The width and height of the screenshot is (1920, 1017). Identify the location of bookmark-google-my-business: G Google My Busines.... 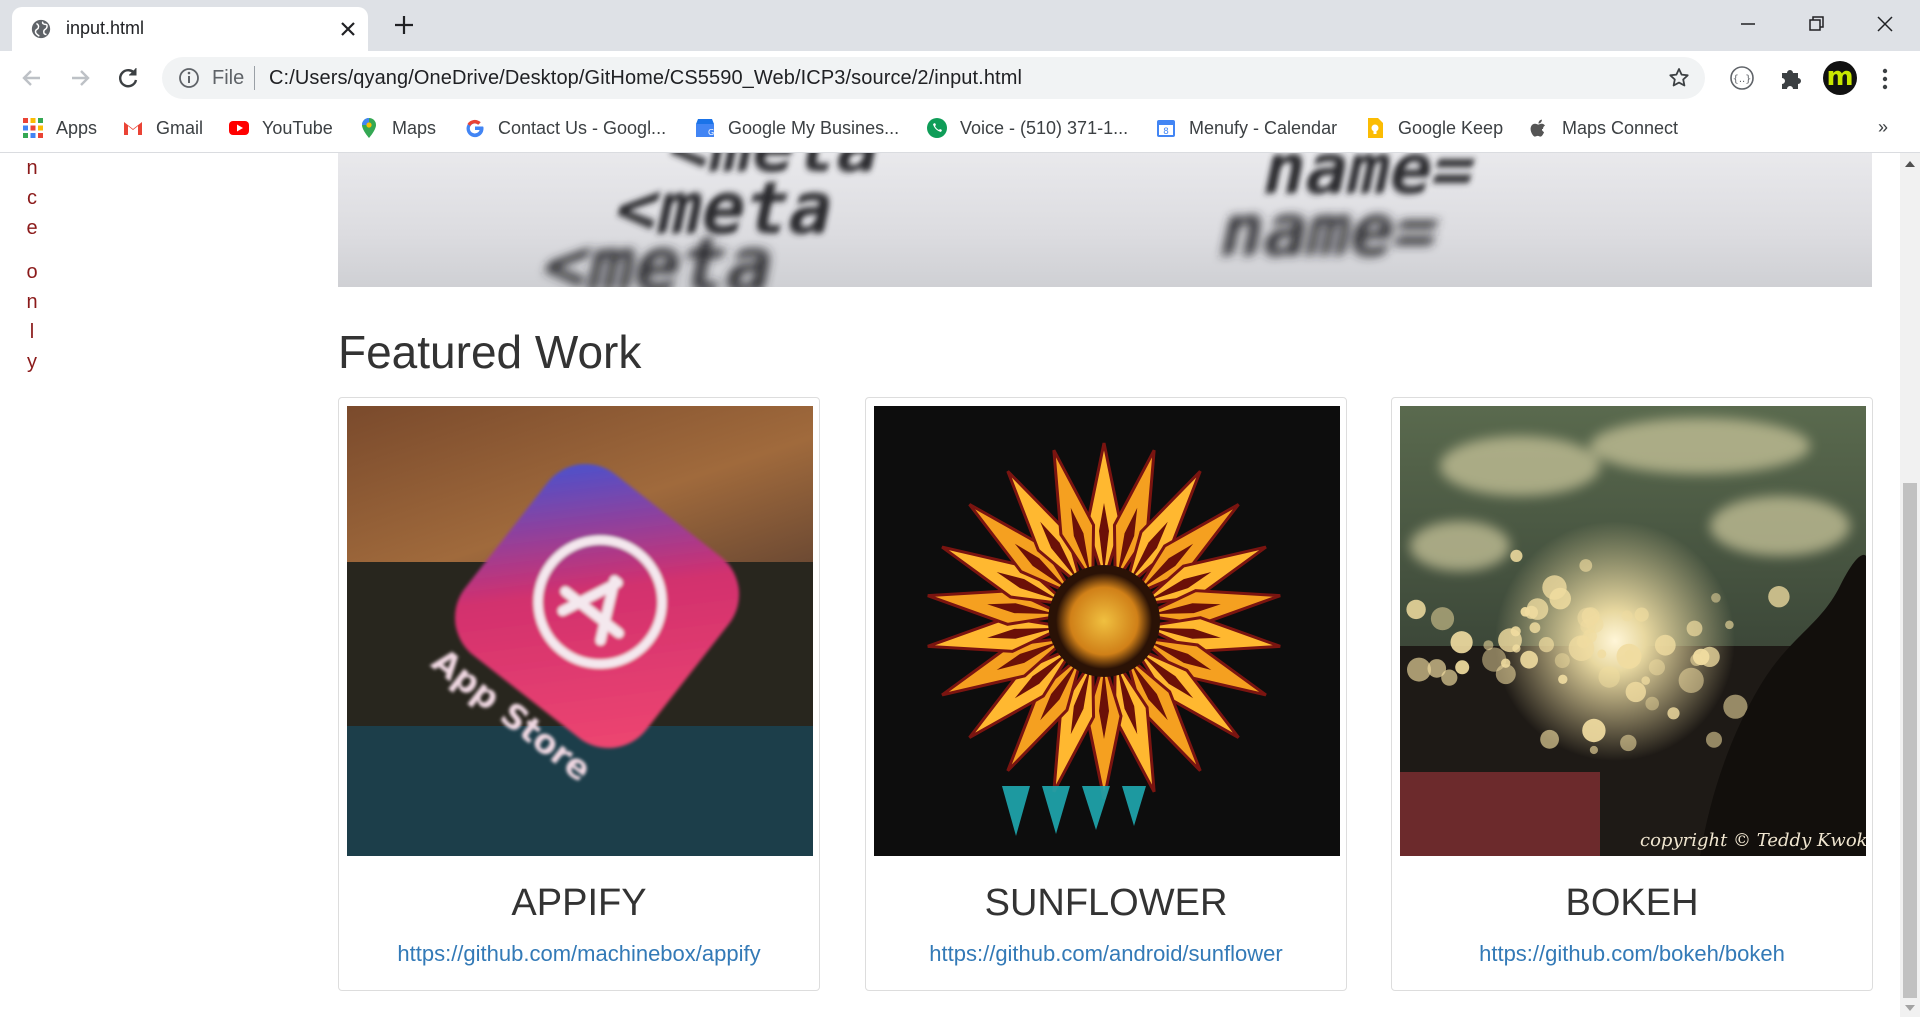
(796, 128).